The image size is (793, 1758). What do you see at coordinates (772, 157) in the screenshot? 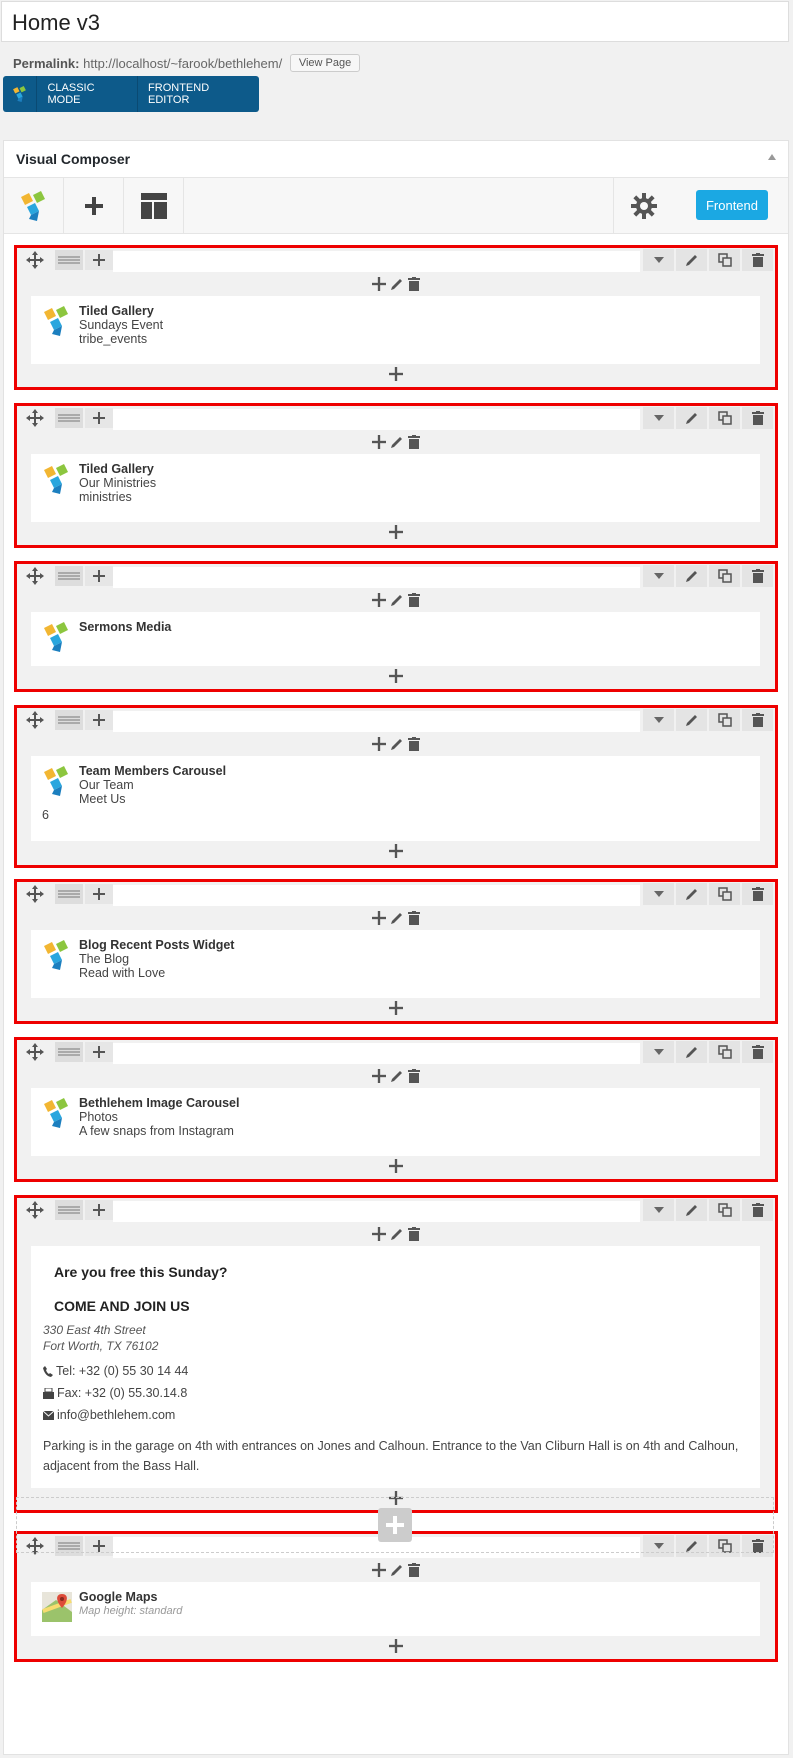
I see `collapse-arrow-icon` at bounding box center [772, 157].